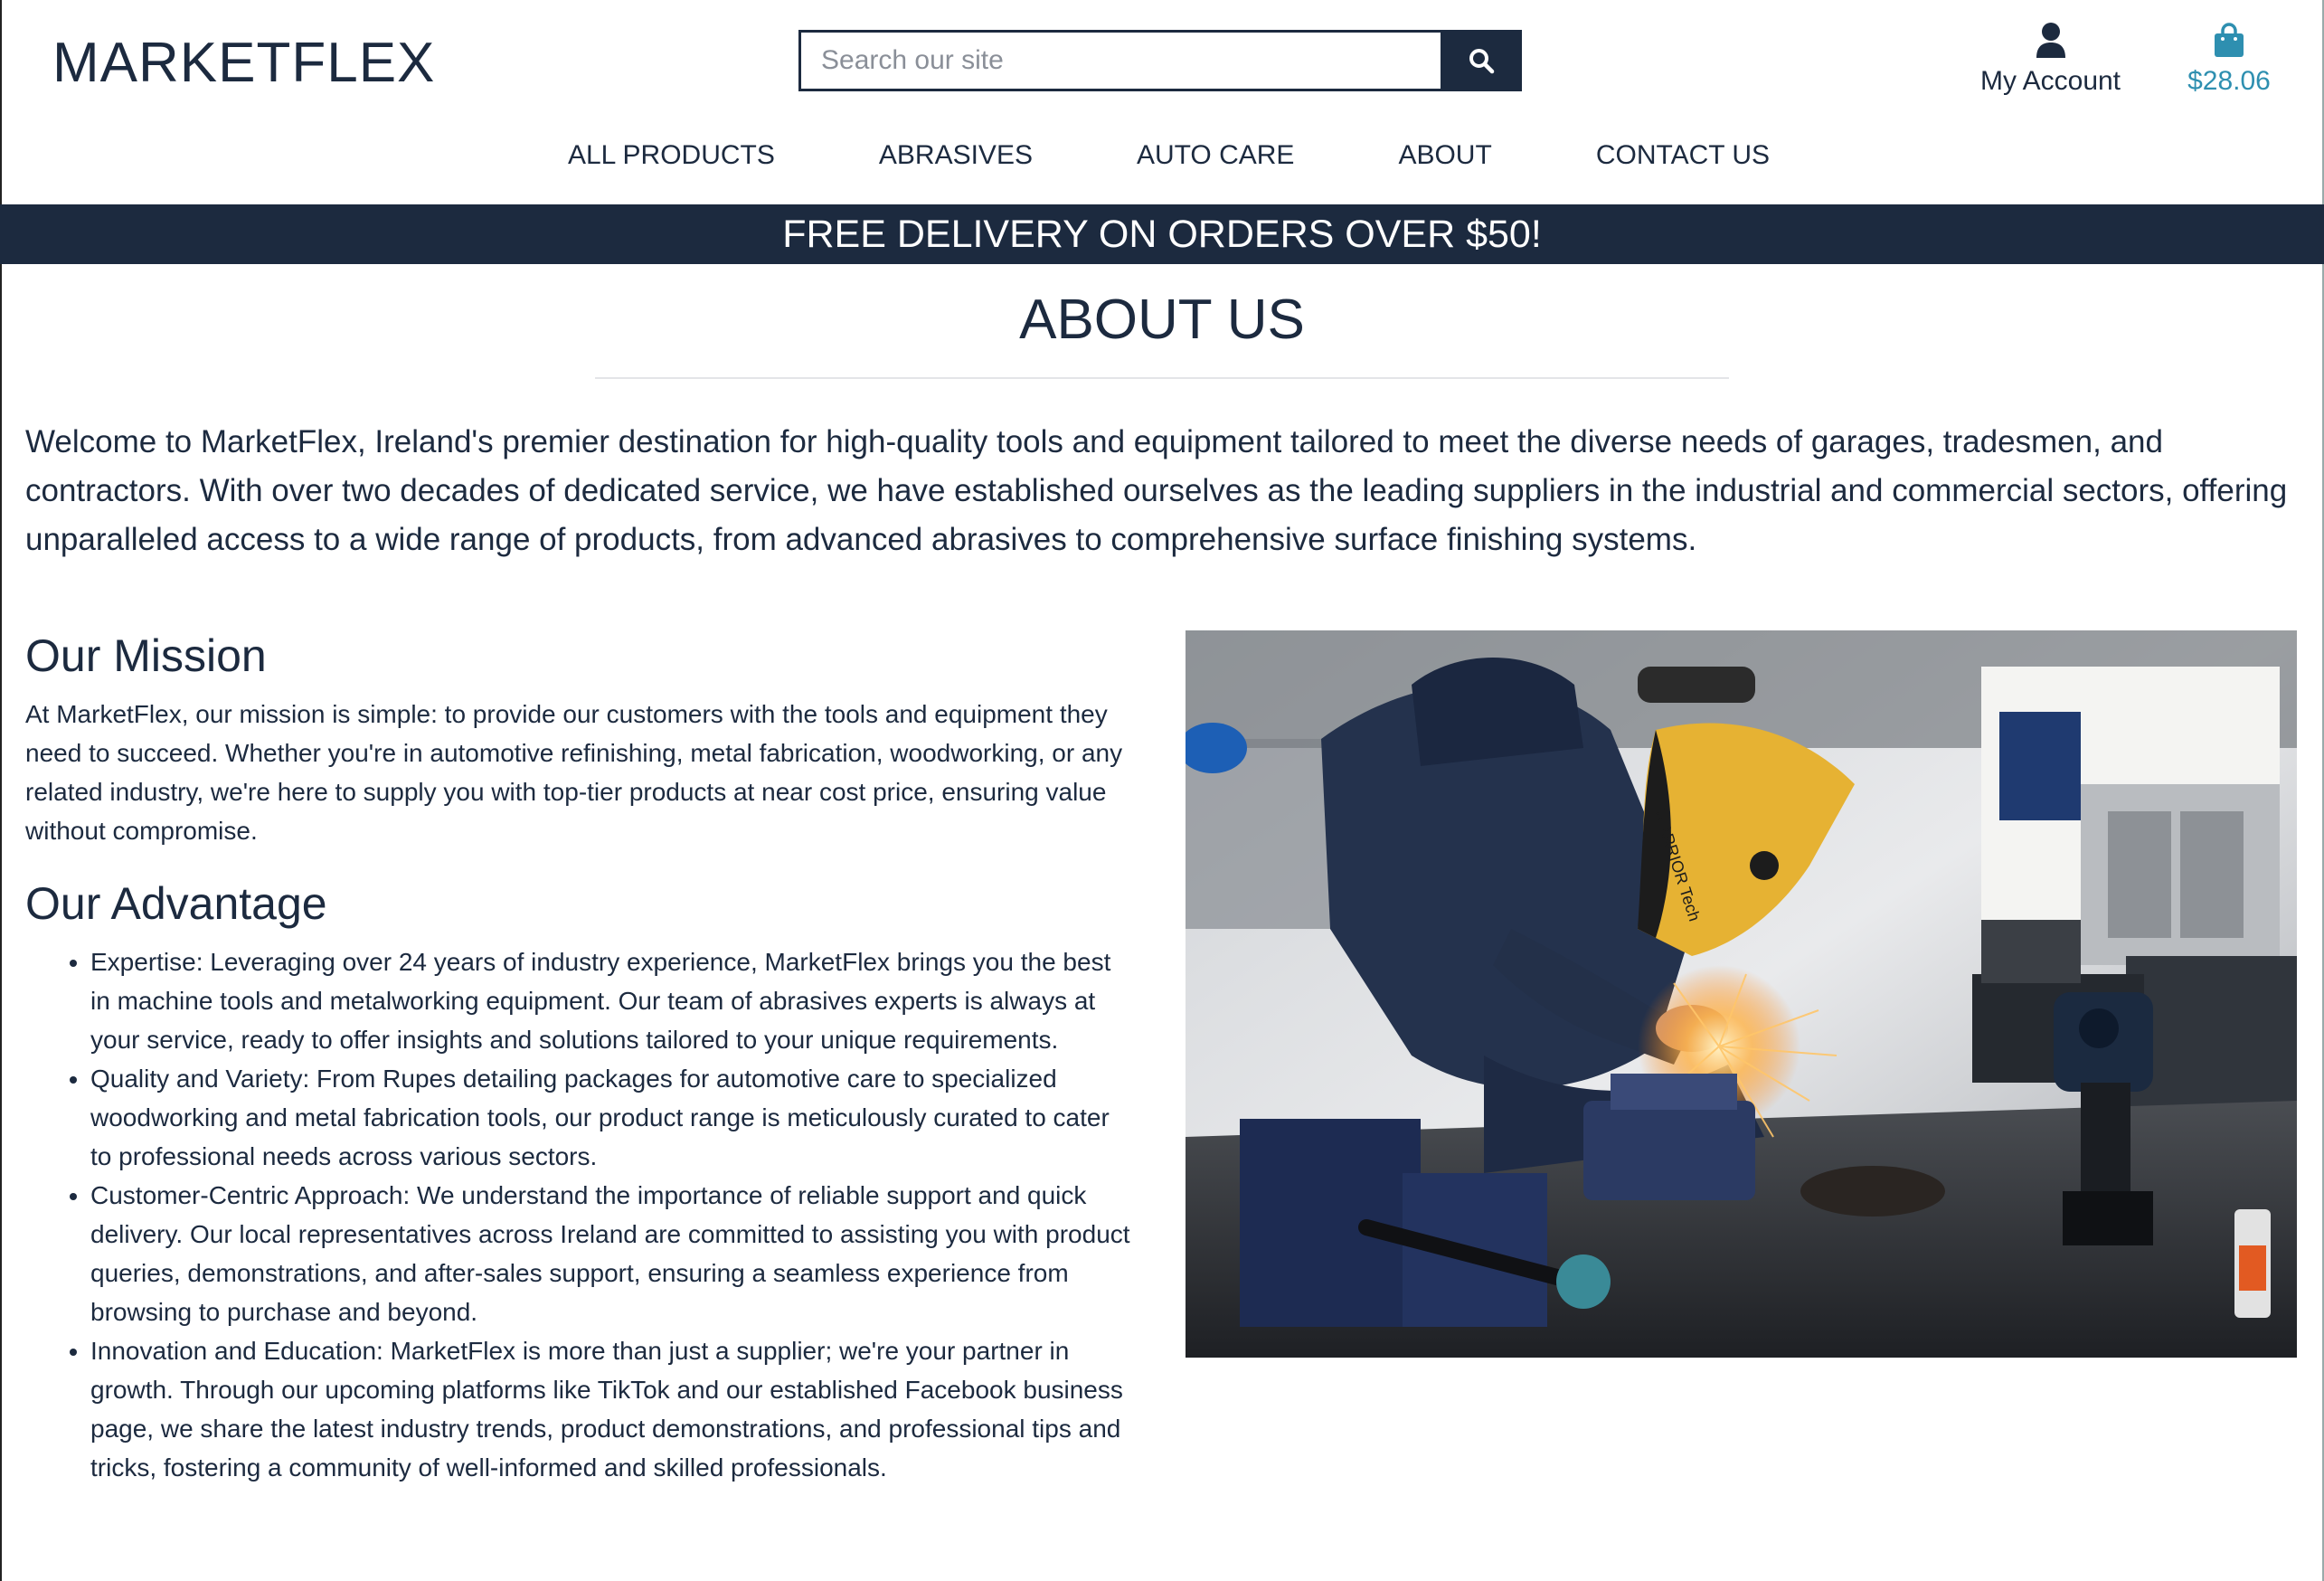  Describe the element at coordinates (1162, 320) in the screenshot. I see `page-title: ABOUT US` at that location.